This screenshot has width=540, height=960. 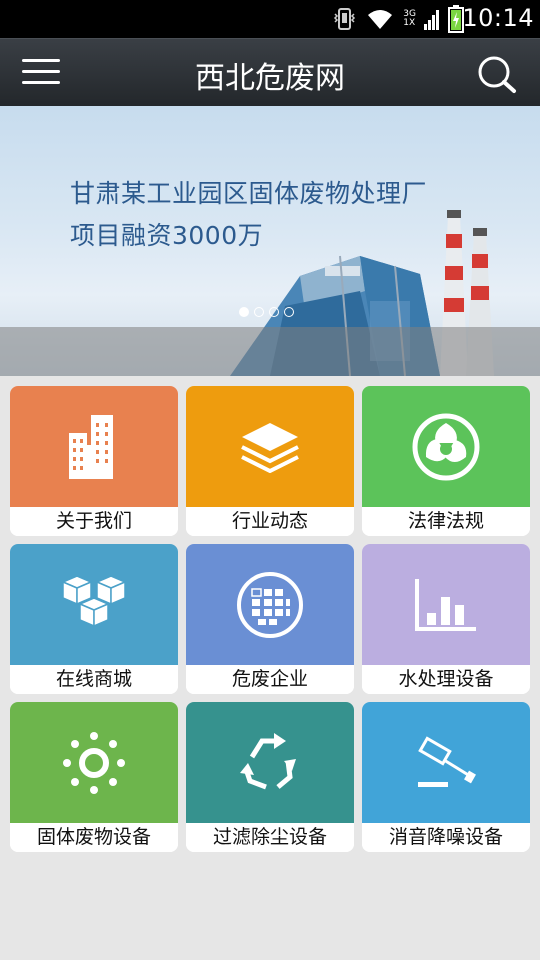 What do you see at coordinates (270, 19) in the screenshot?
I see `status-bar: 3G 1X 10:14` at bounding box center [270, 19].